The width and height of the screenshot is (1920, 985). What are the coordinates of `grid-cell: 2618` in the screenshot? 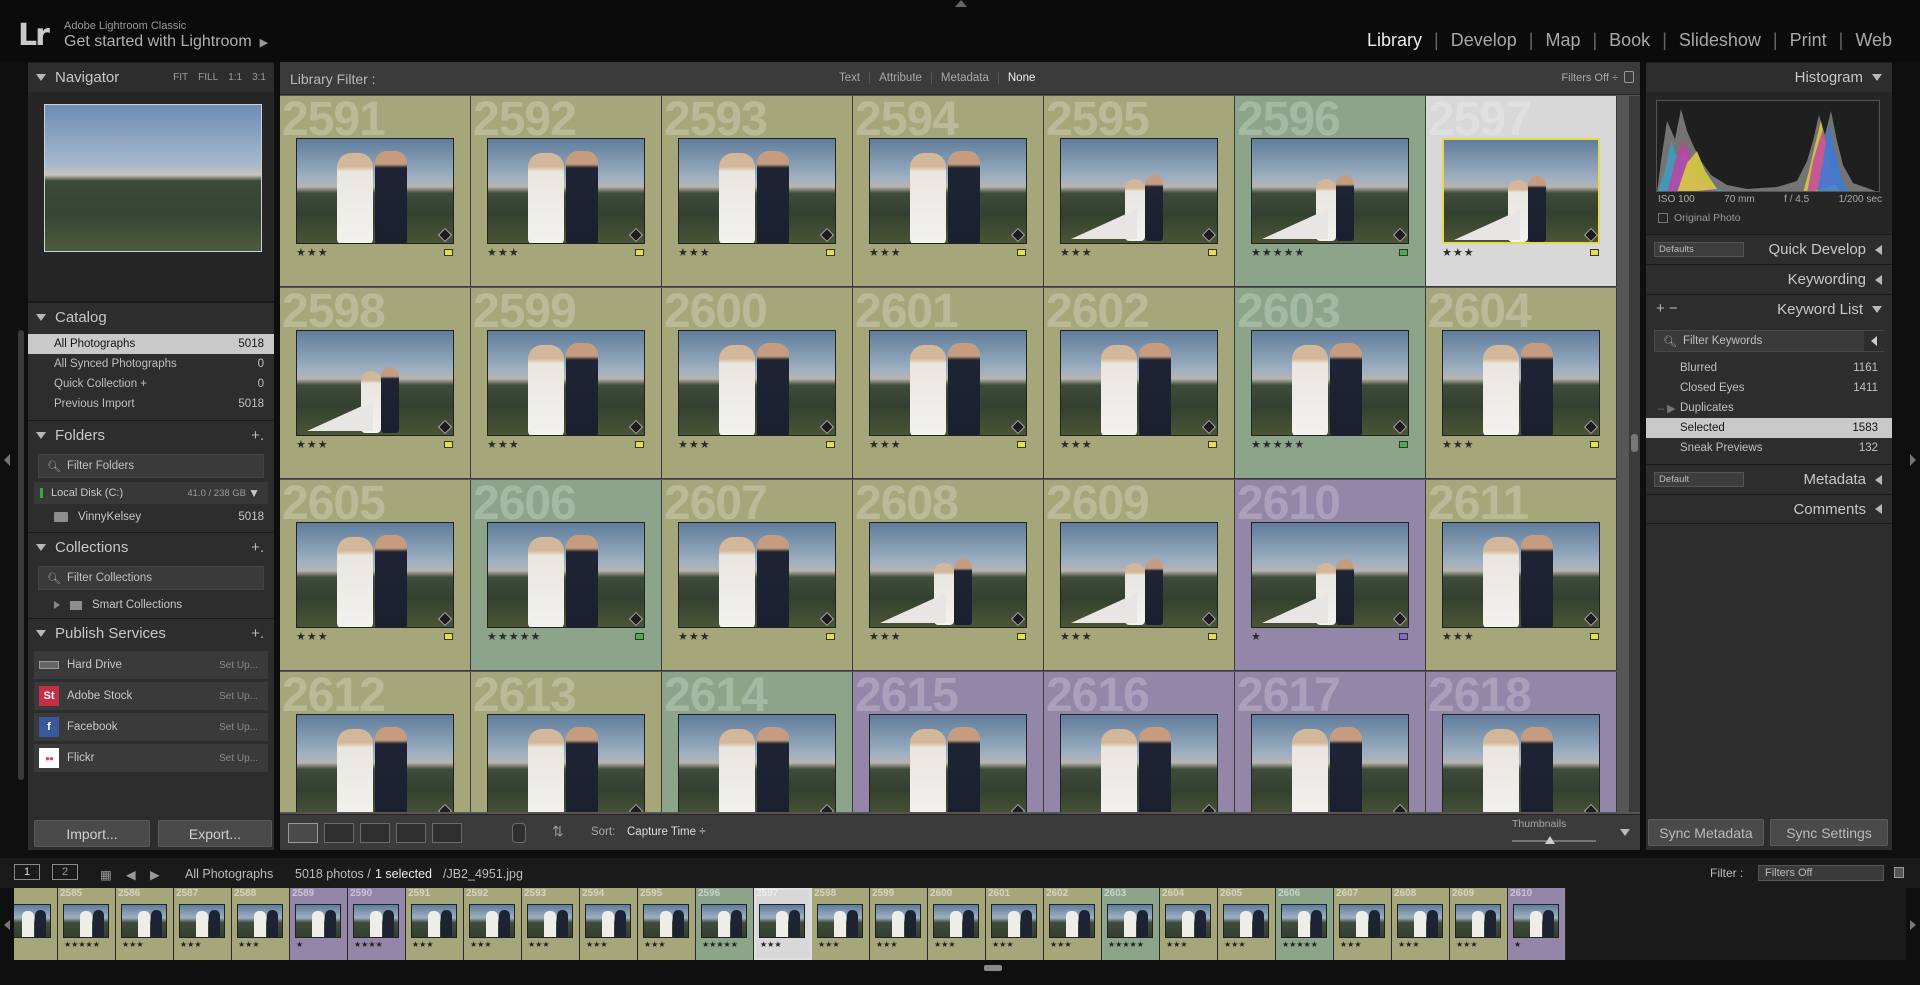 It's located at (1521, 742).